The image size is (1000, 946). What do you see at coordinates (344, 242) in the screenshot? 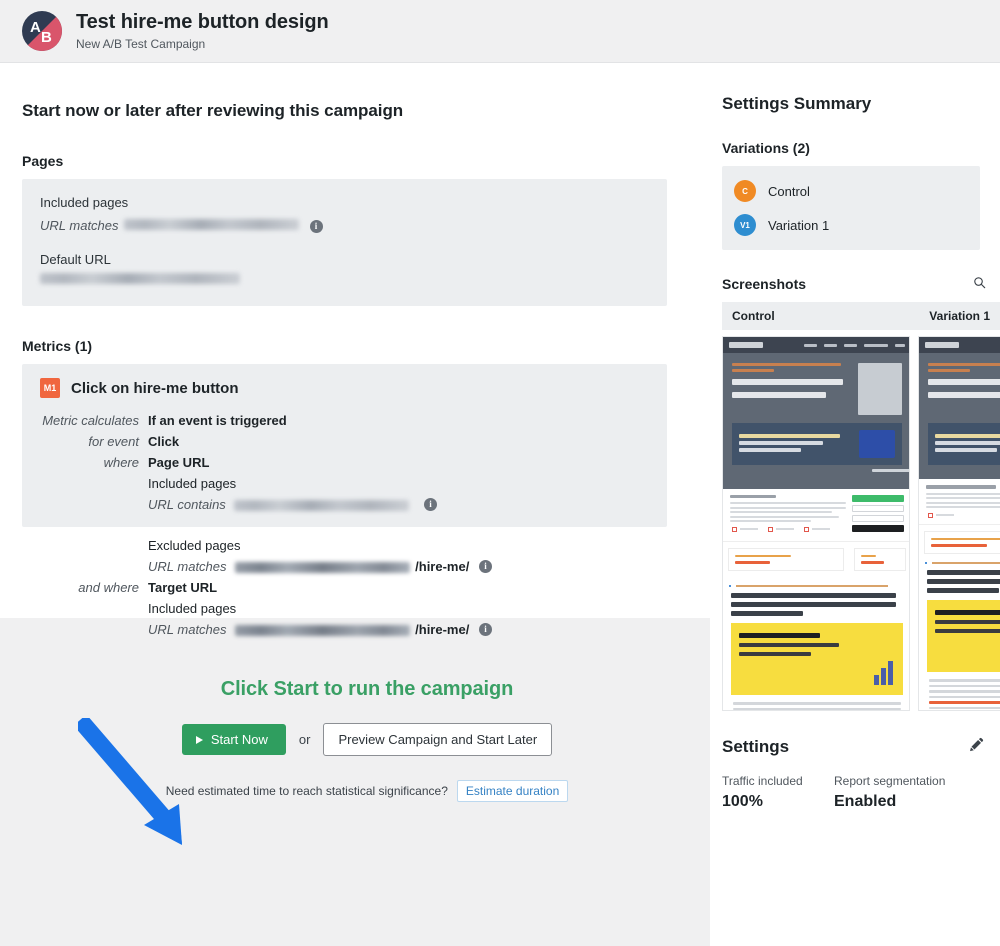
I see `pages-card: Included pages URL matches i Default URL` at bounding box center [344, 242].